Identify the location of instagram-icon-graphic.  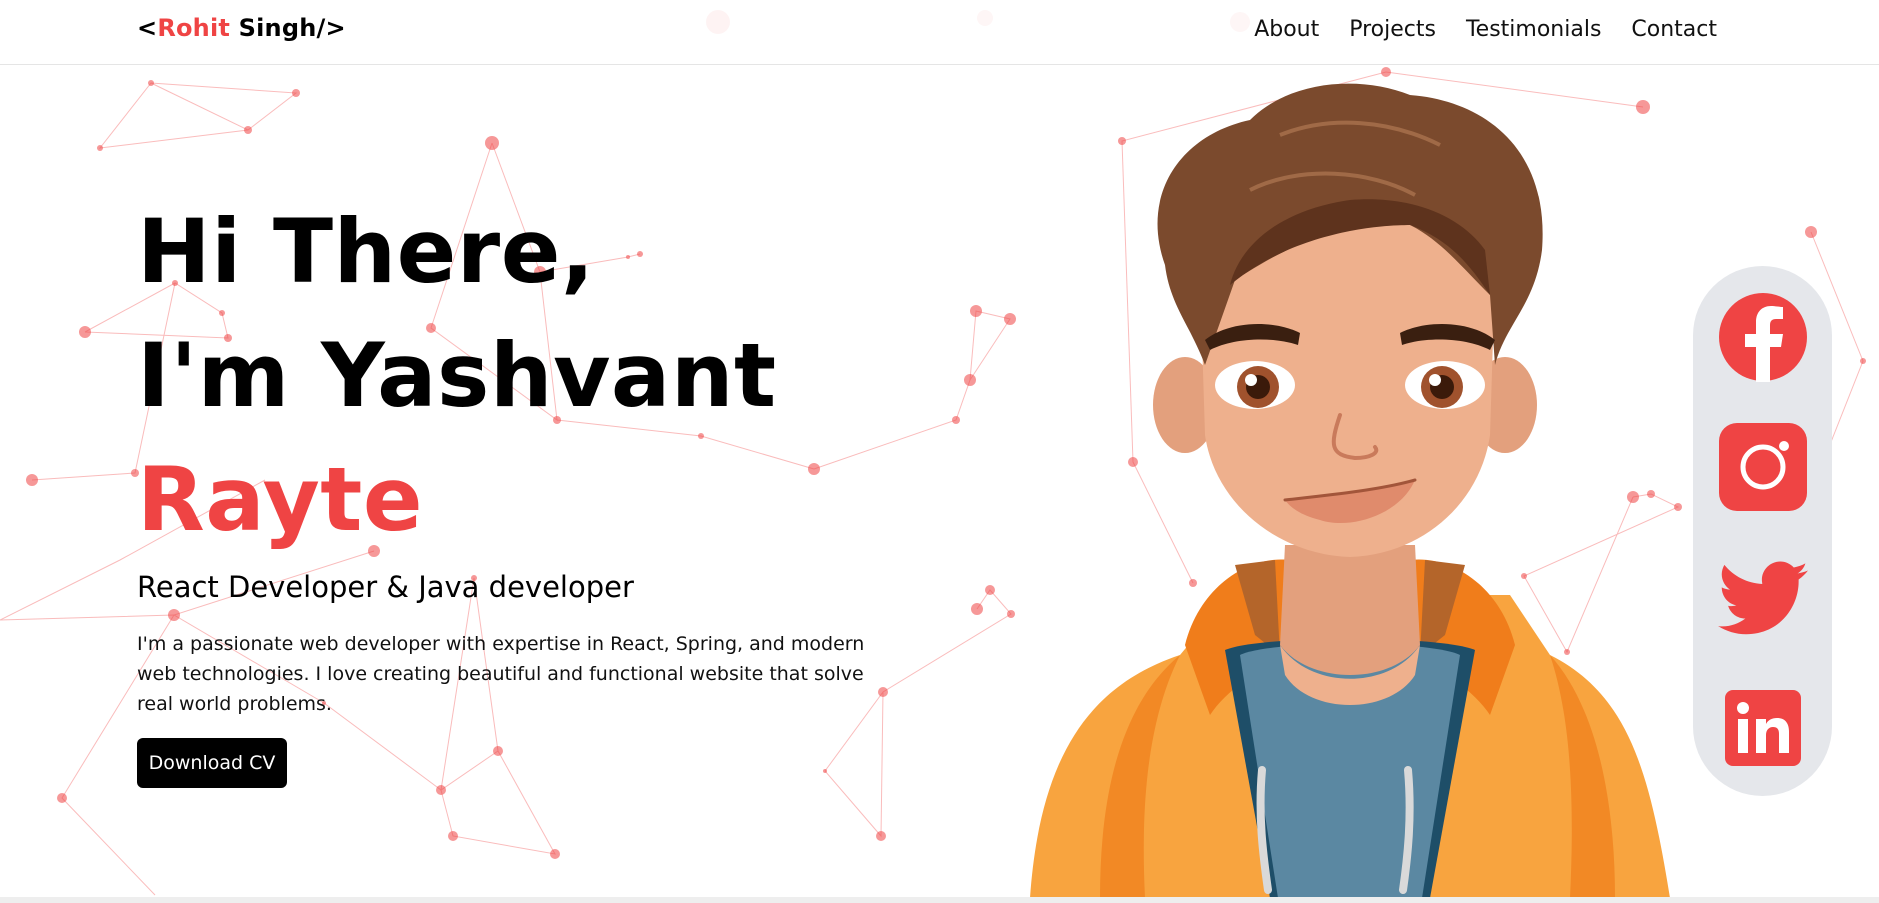
(1763, 467).